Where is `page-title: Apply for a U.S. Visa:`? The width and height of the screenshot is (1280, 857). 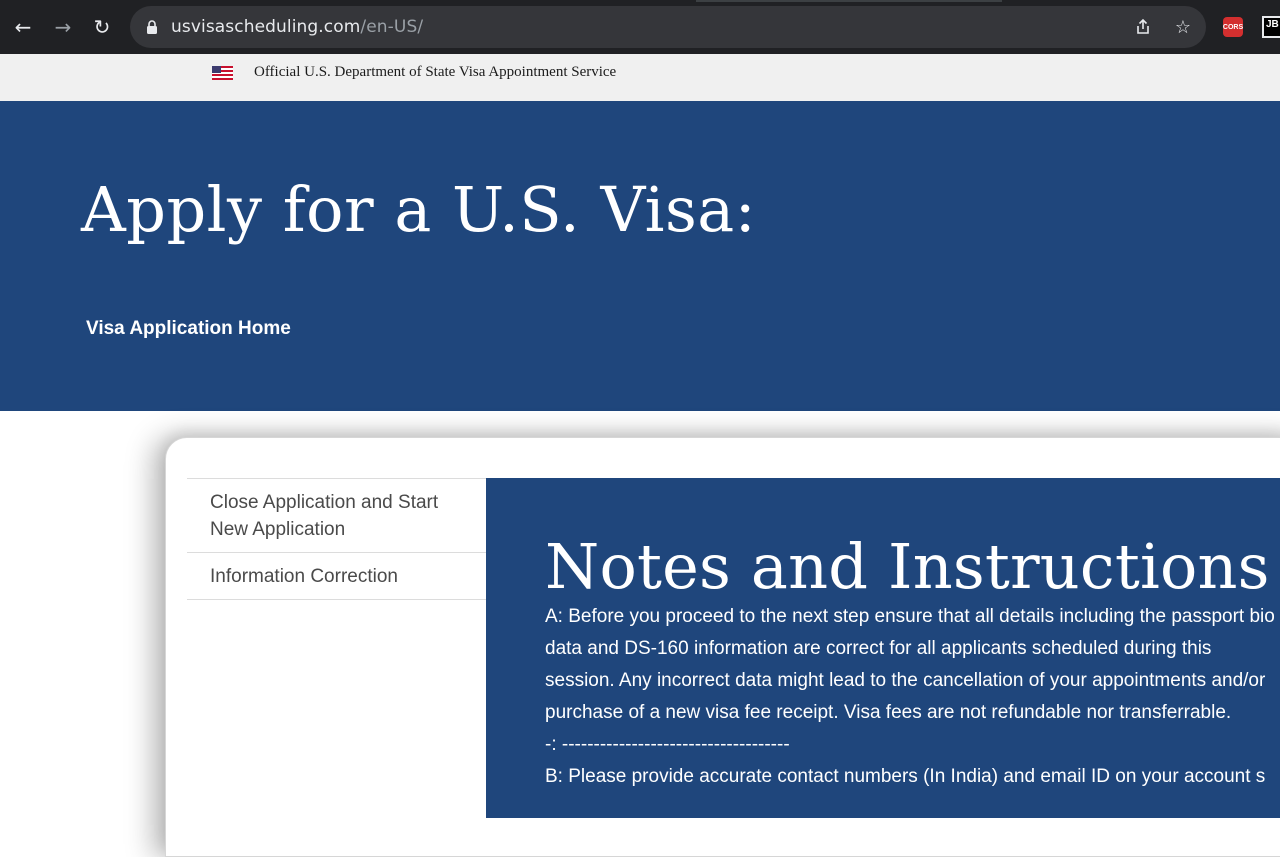 page-title: Apply for a U.S. Visa: is located at coordinates (419, 209).